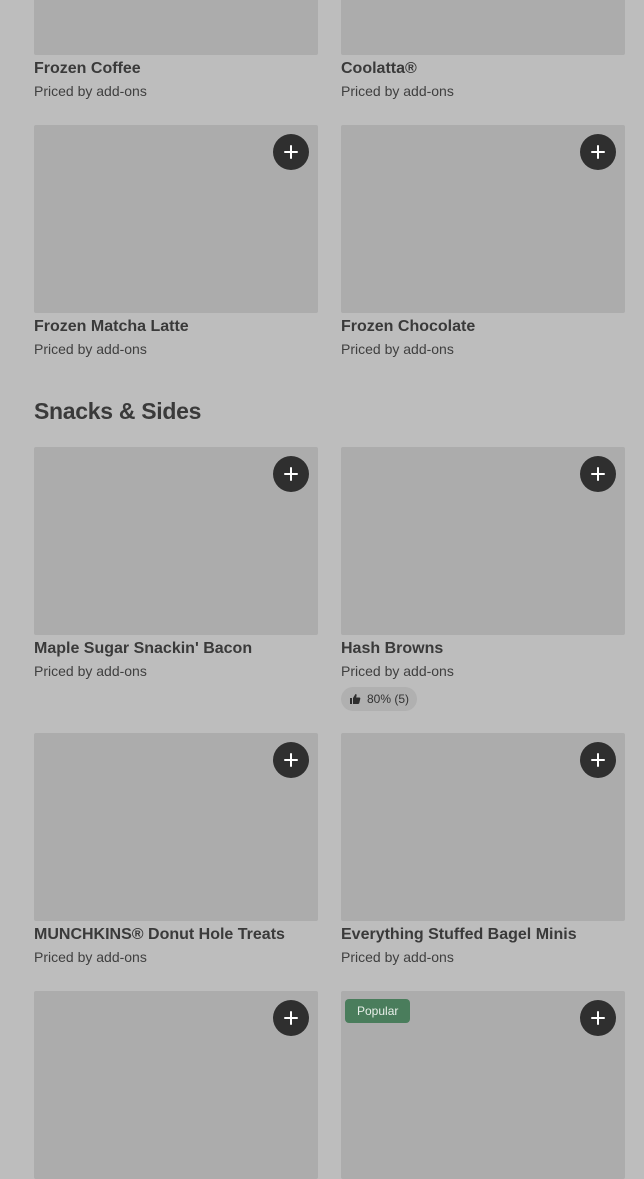 This screenshot has height=1179, width=644. I want to click on menu-item-card, so click(176, 1085).